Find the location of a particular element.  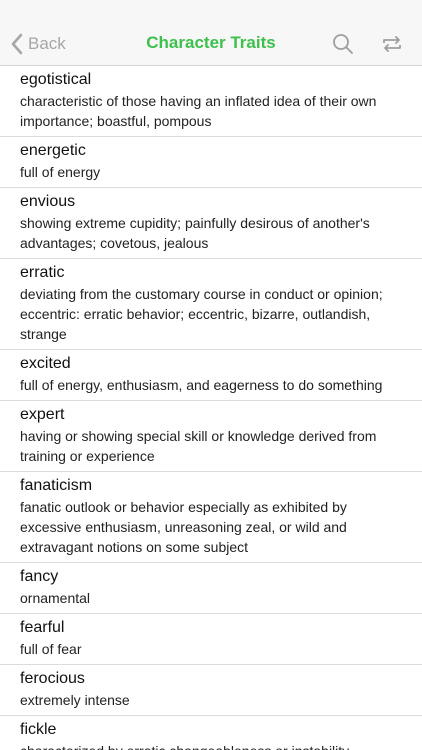

search-icon is located at coordinates (343, 44).